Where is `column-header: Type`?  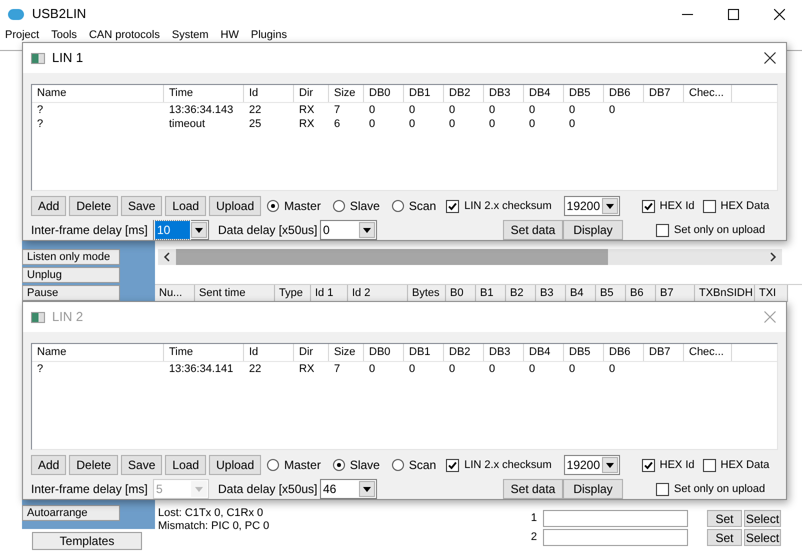 column-header: Type is located at coordinates (293, 293).